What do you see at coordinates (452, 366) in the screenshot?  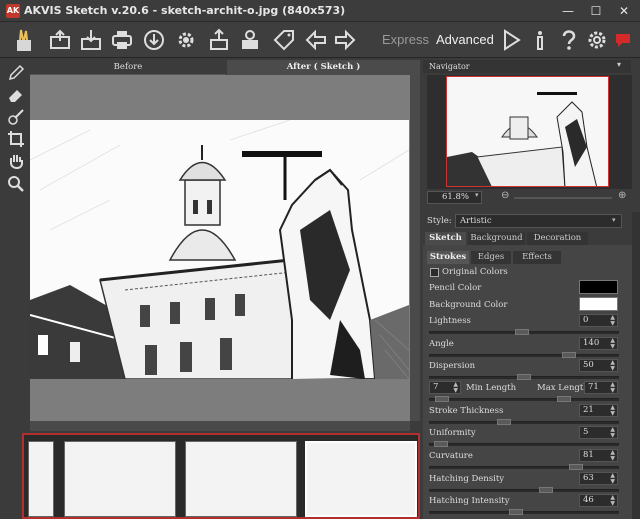 I see `dispersion-label: Dispersion` at bounding box center [452, 366].